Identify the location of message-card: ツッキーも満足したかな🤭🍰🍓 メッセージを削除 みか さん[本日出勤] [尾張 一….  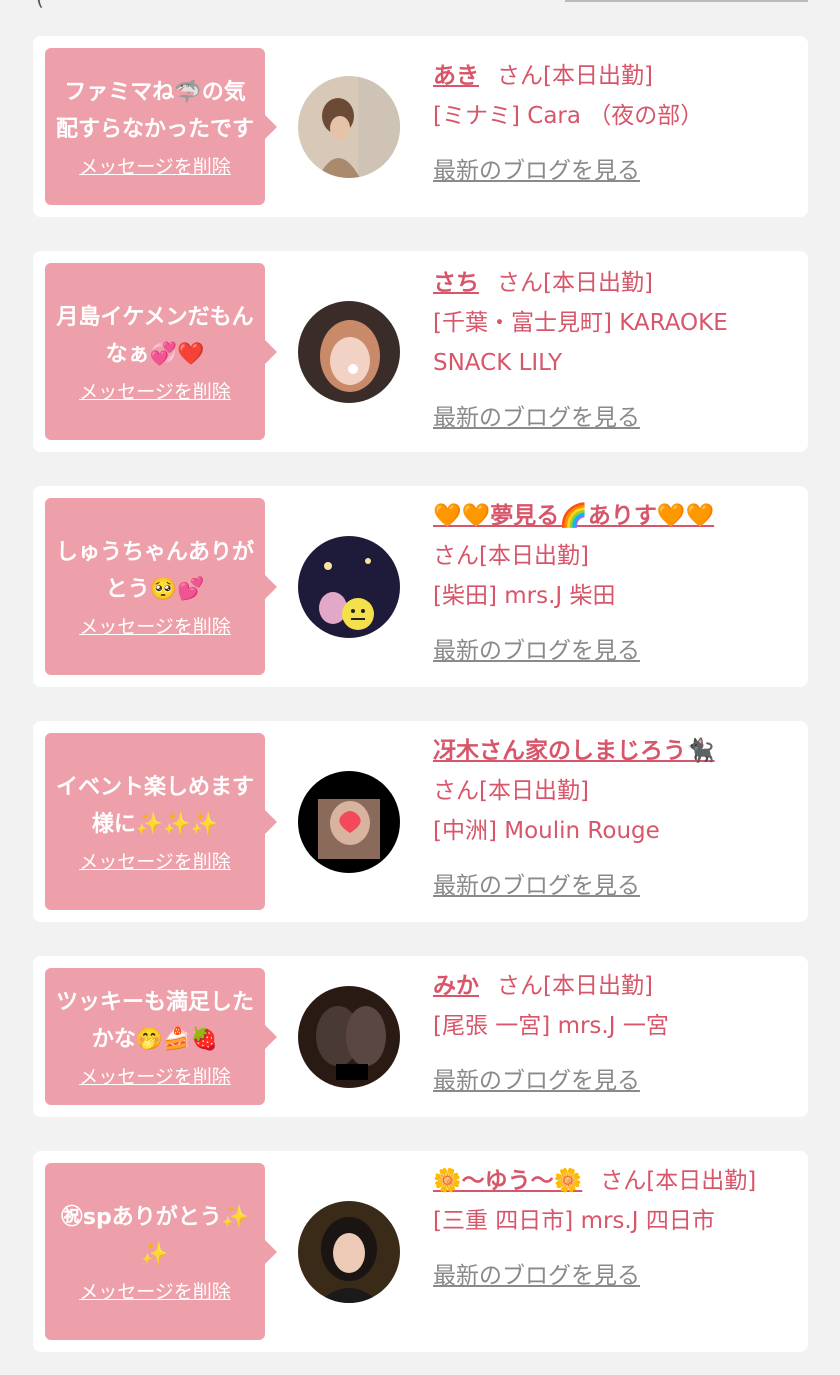
(420, 1036).